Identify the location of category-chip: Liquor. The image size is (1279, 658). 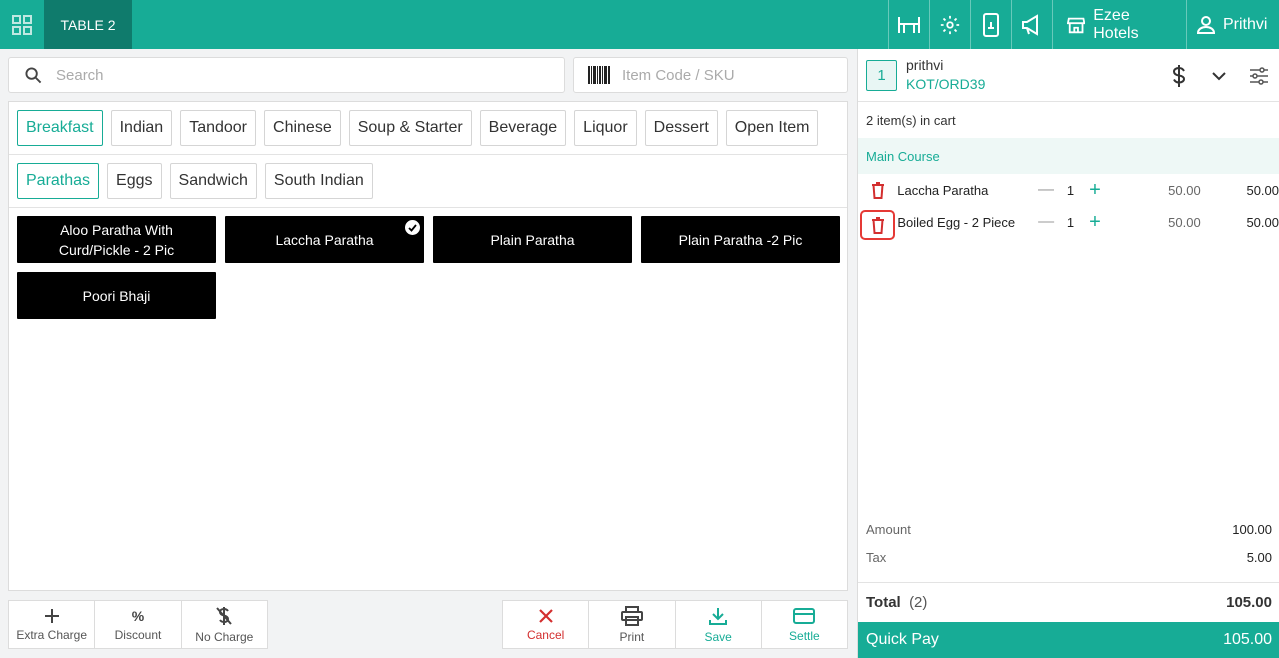
(605, 128).